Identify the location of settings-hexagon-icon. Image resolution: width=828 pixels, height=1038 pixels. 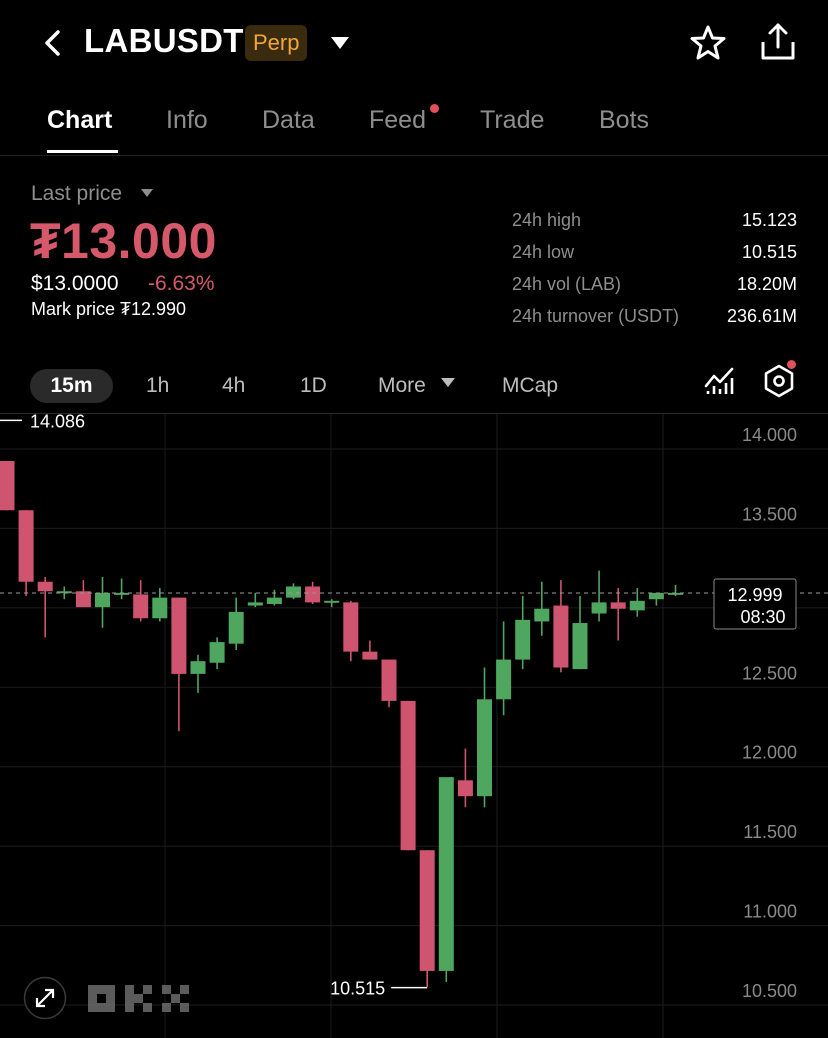
(779, 381).